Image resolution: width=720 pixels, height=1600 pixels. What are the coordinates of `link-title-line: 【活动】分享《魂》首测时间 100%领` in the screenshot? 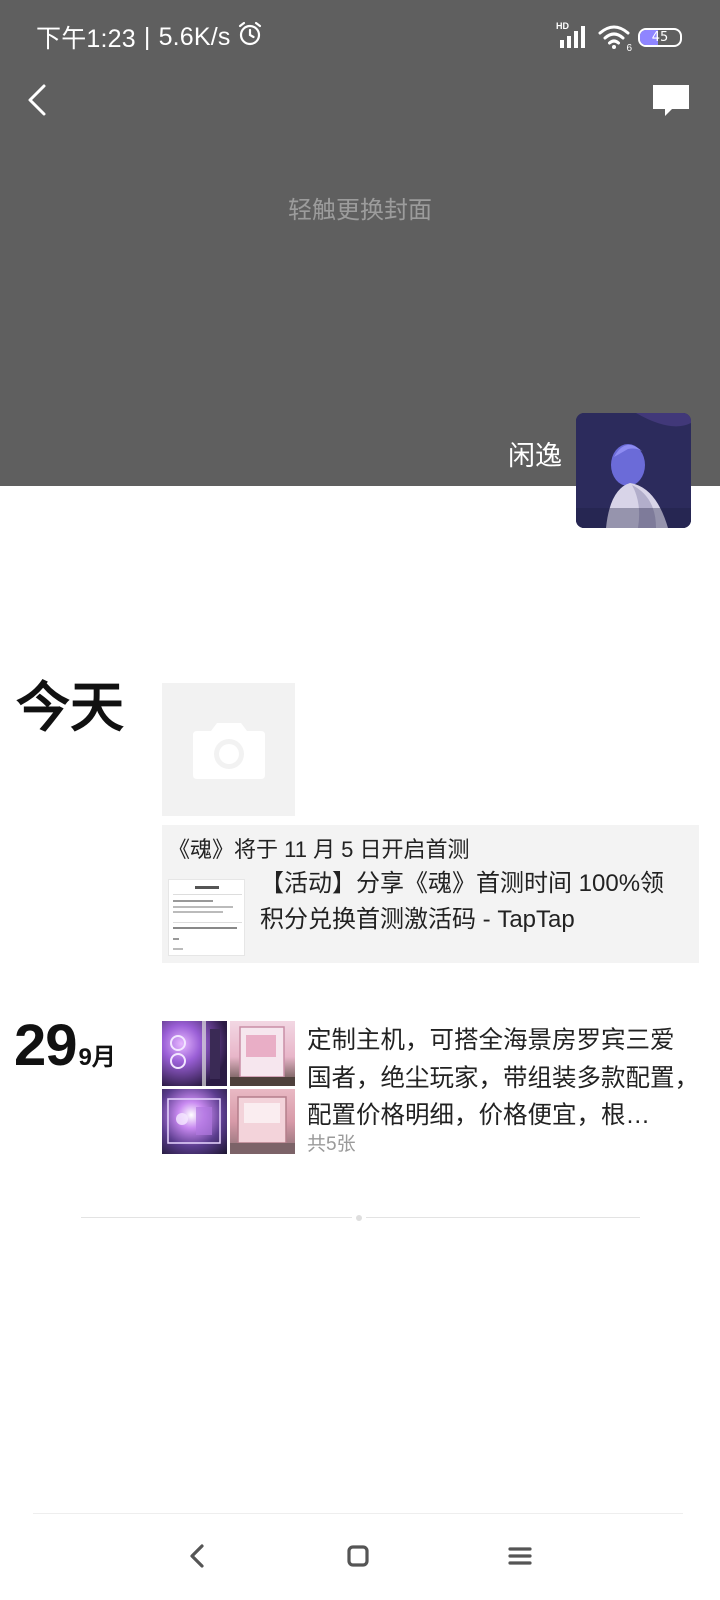 It's located at (462, 883).